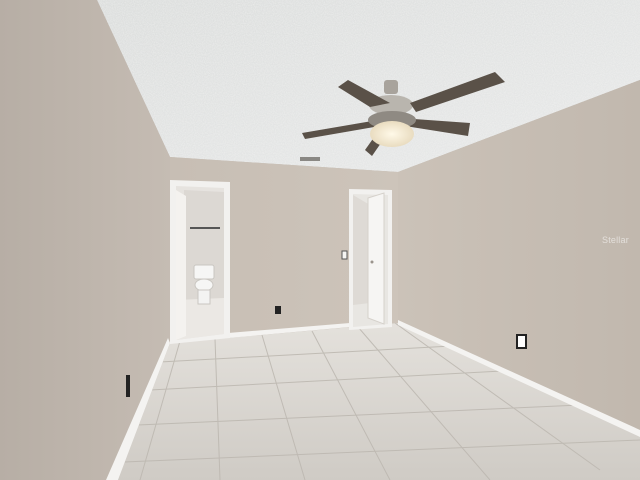 The image size is (640, 480). What do you see at coordinates (200, 262) in the screenshot?
I see `bathroom-doorway` at bounding box center [200, 262].